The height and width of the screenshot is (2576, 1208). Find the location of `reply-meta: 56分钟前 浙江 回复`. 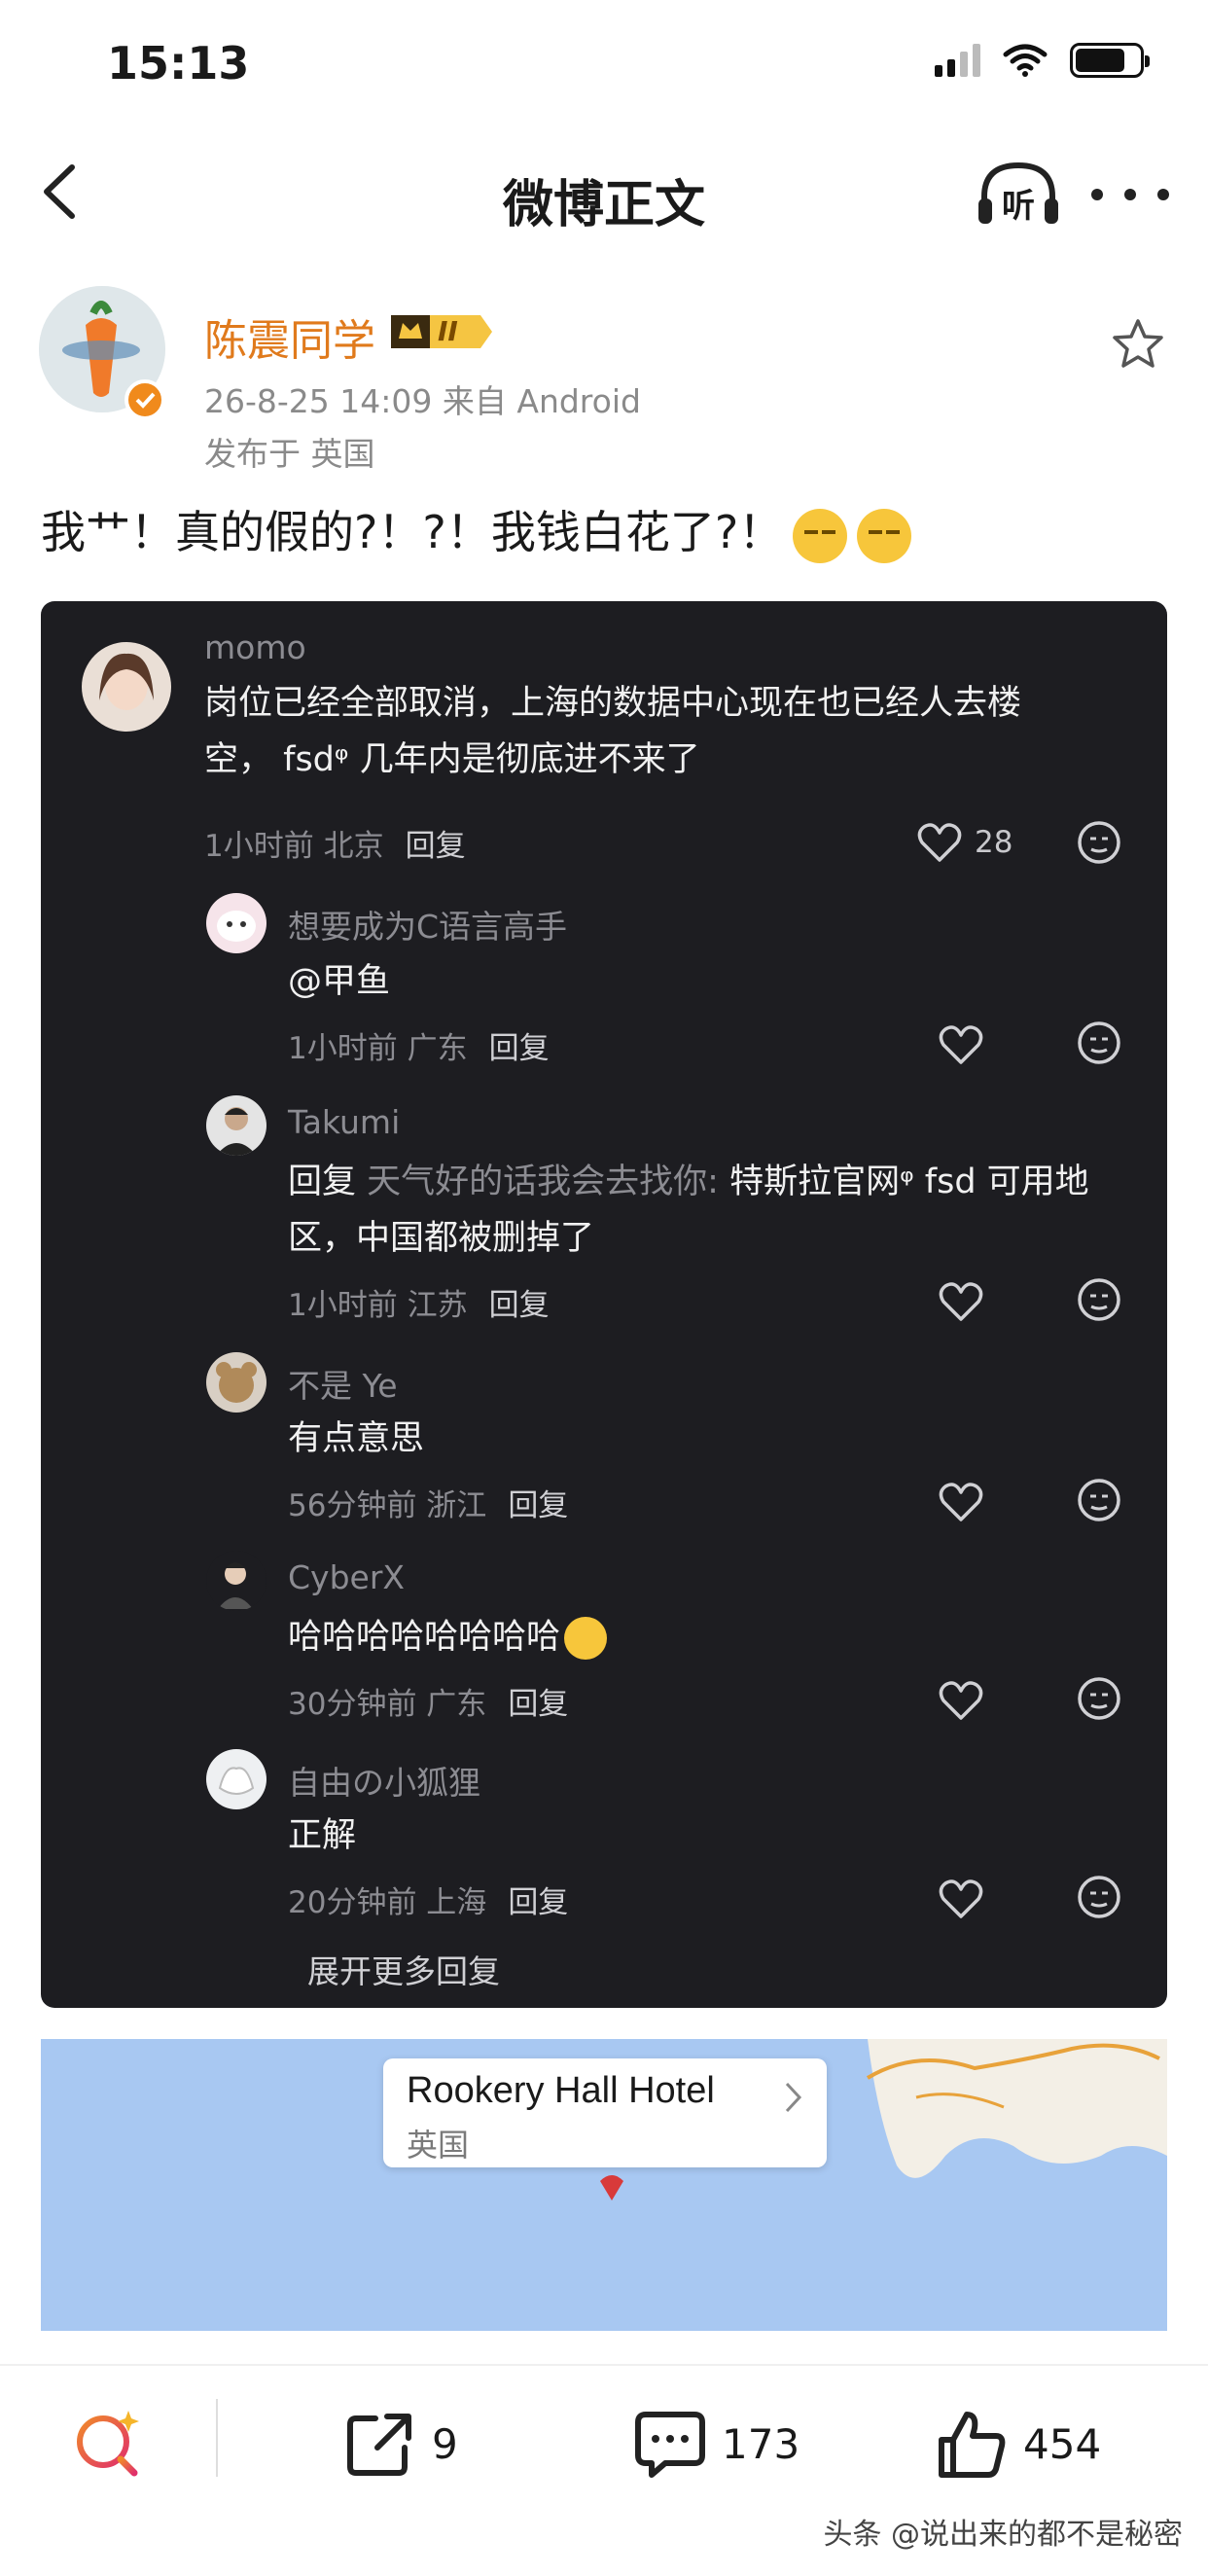

reply-meta: 56分钟前 浙江 回复 is located at coordinates (428, 1502).